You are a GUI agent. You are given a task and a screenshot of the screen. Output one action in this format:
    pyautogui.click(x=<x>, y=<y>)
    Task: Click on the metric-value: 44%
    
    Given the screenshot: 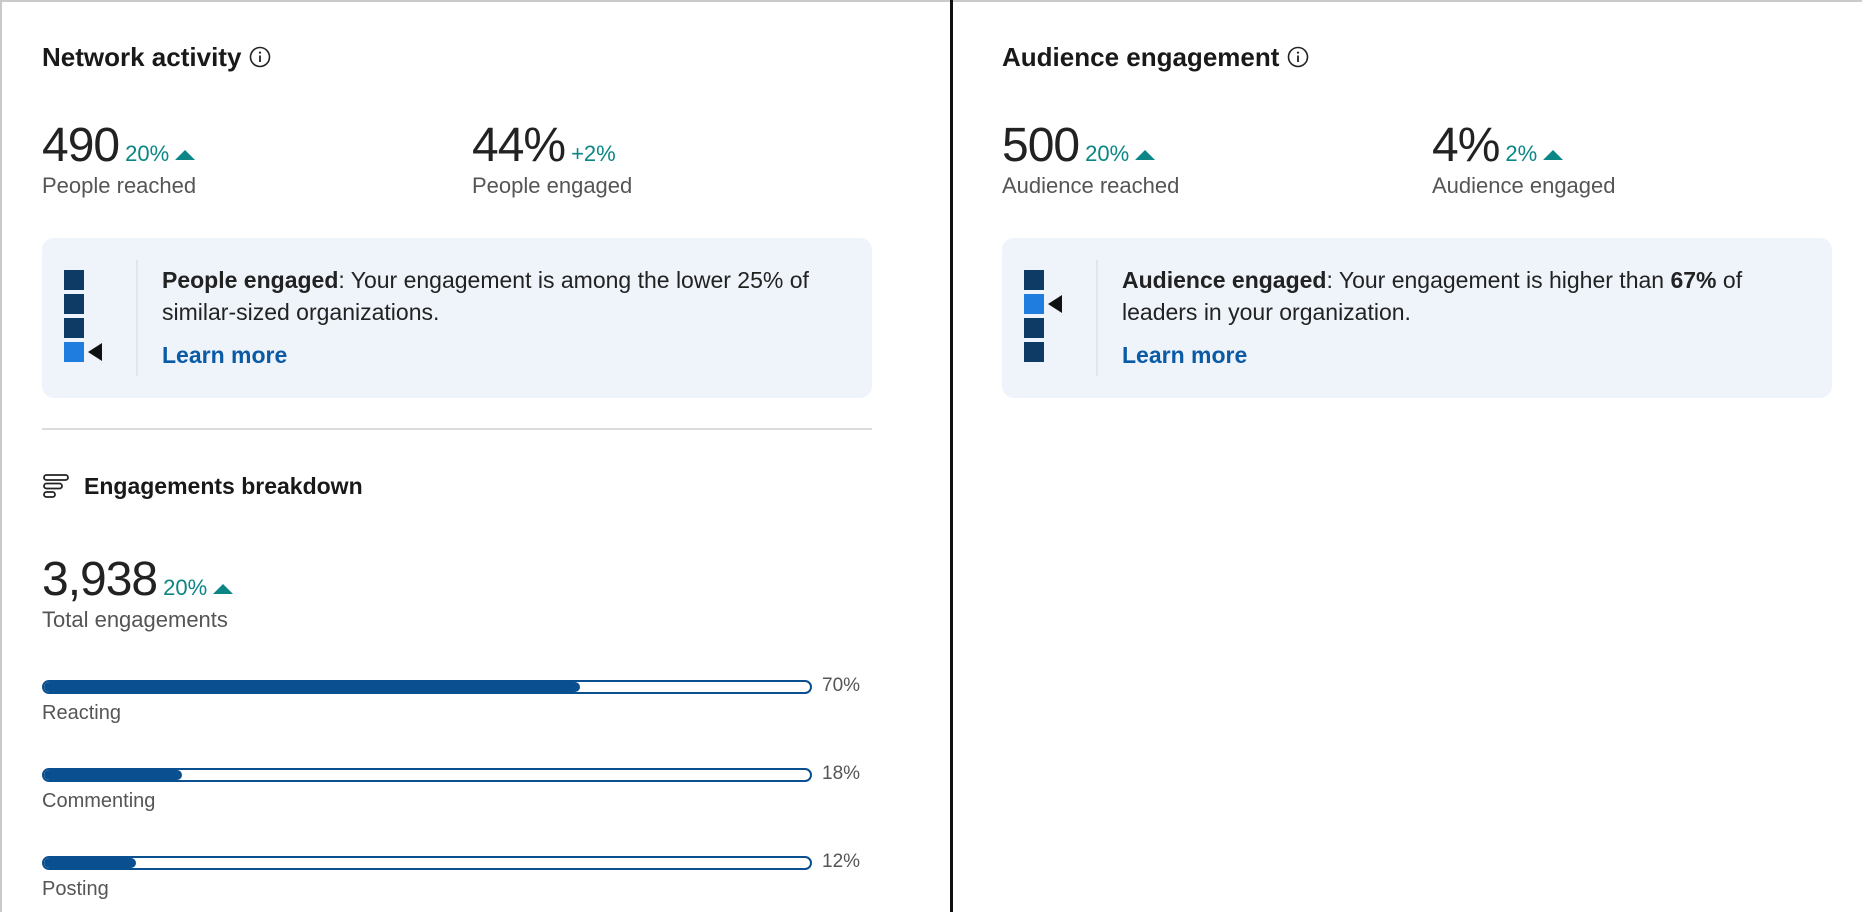 What is the action you would take?
    pyautogui.click(x=519, y=145)
    